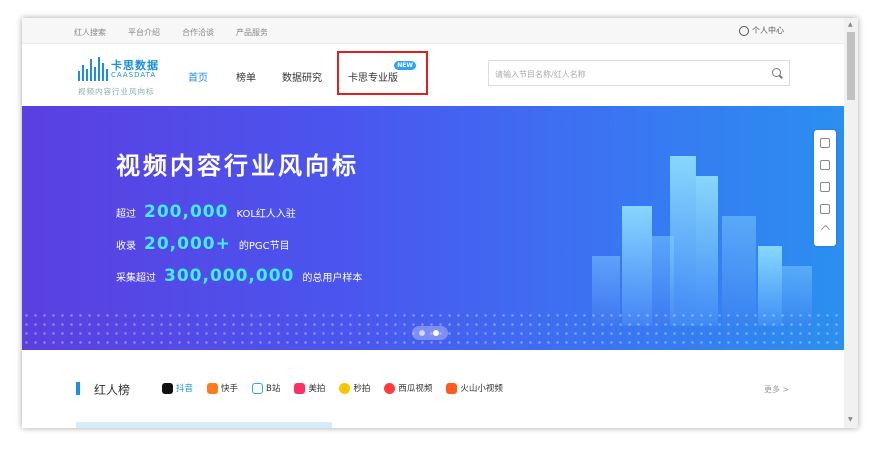  What do you see at coordinates (300, 388) in the screenshot?
I see `meipai-icon` at bounding box center [300, 388].